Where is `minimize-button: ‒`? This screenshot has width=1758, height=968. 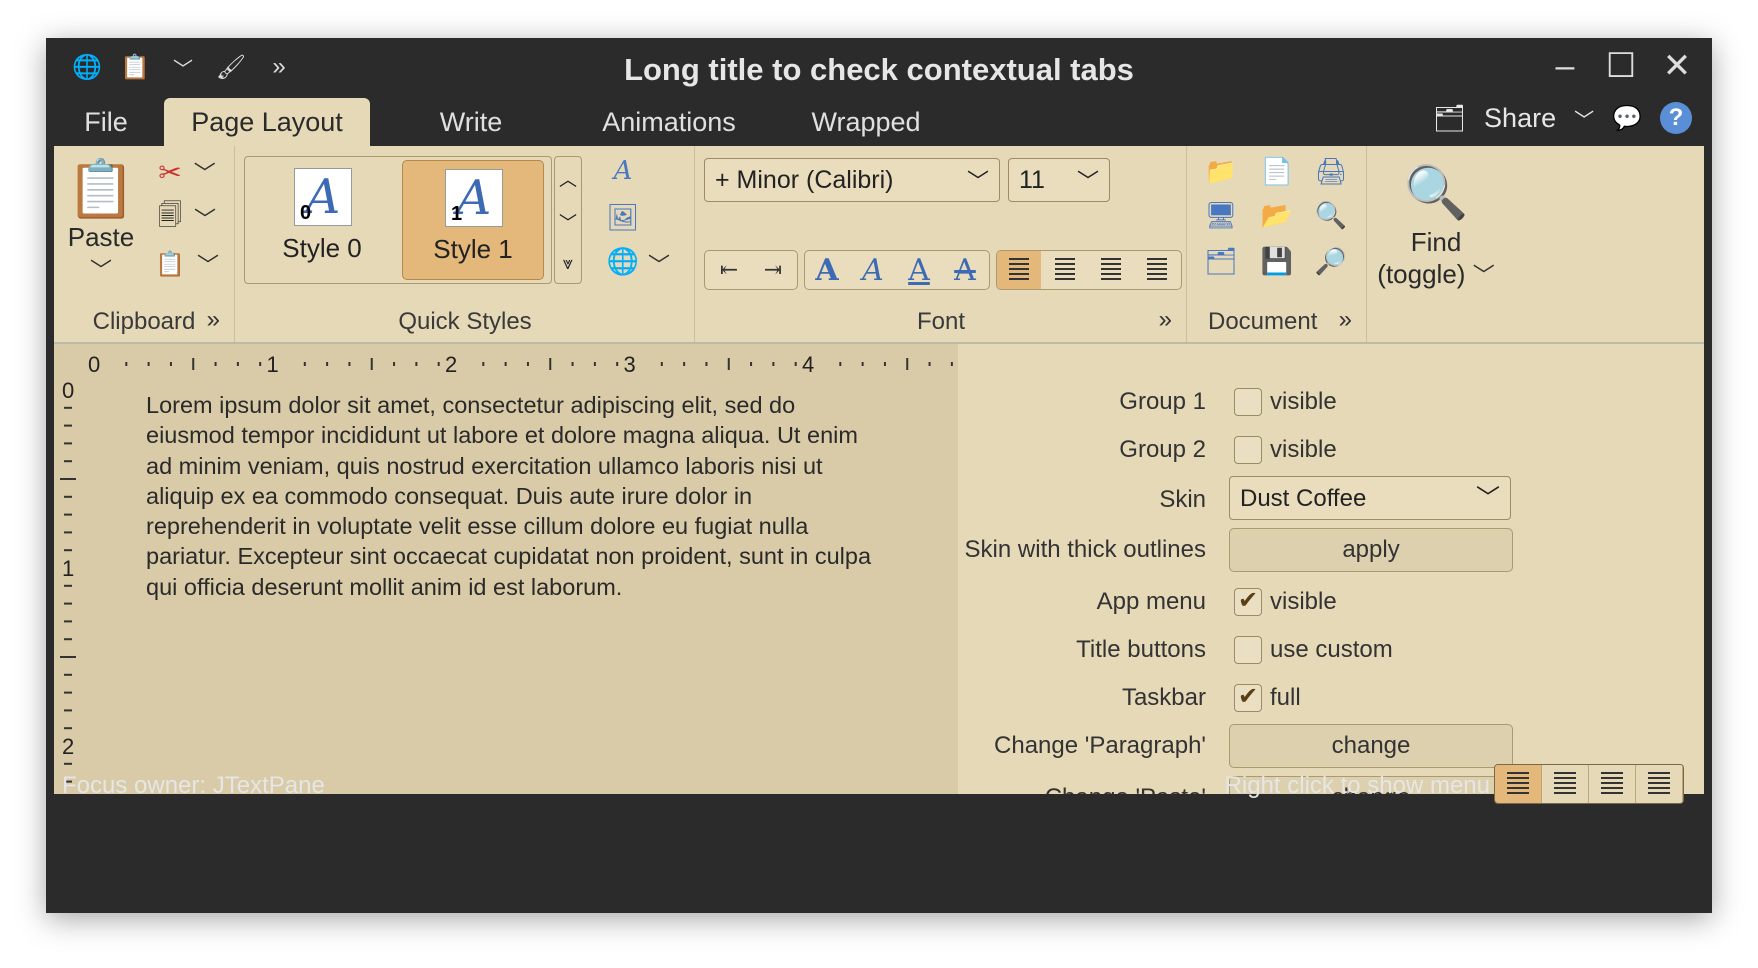 minimize-button: ‒ is located at coordinates (1565, 66).